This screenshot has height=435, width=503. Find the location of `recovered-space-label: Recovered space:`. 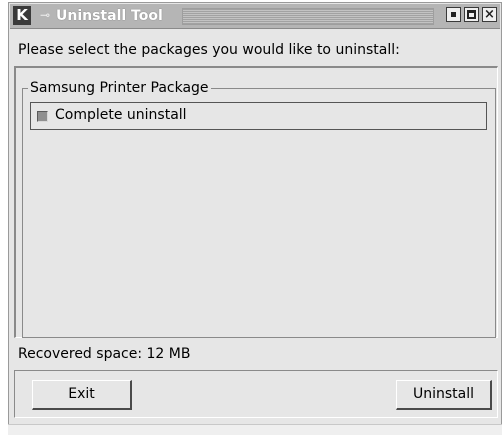

recovered-space-label: Recovered space: is located at coordinates (80, 354).